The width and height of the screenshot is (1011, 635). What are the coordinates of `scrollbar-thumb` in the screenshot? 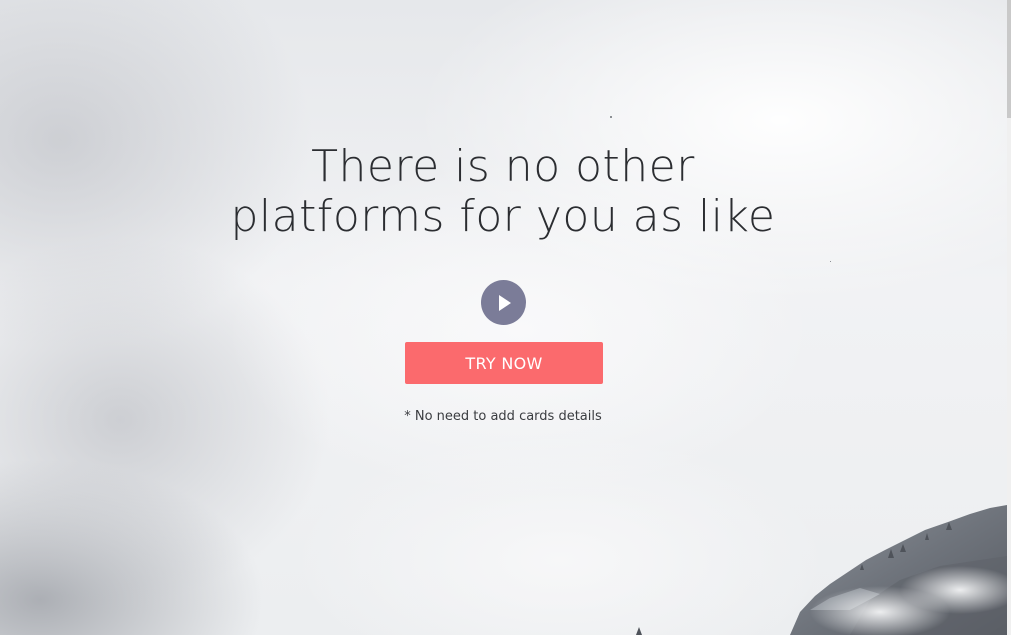 It's located at (1009, 59).